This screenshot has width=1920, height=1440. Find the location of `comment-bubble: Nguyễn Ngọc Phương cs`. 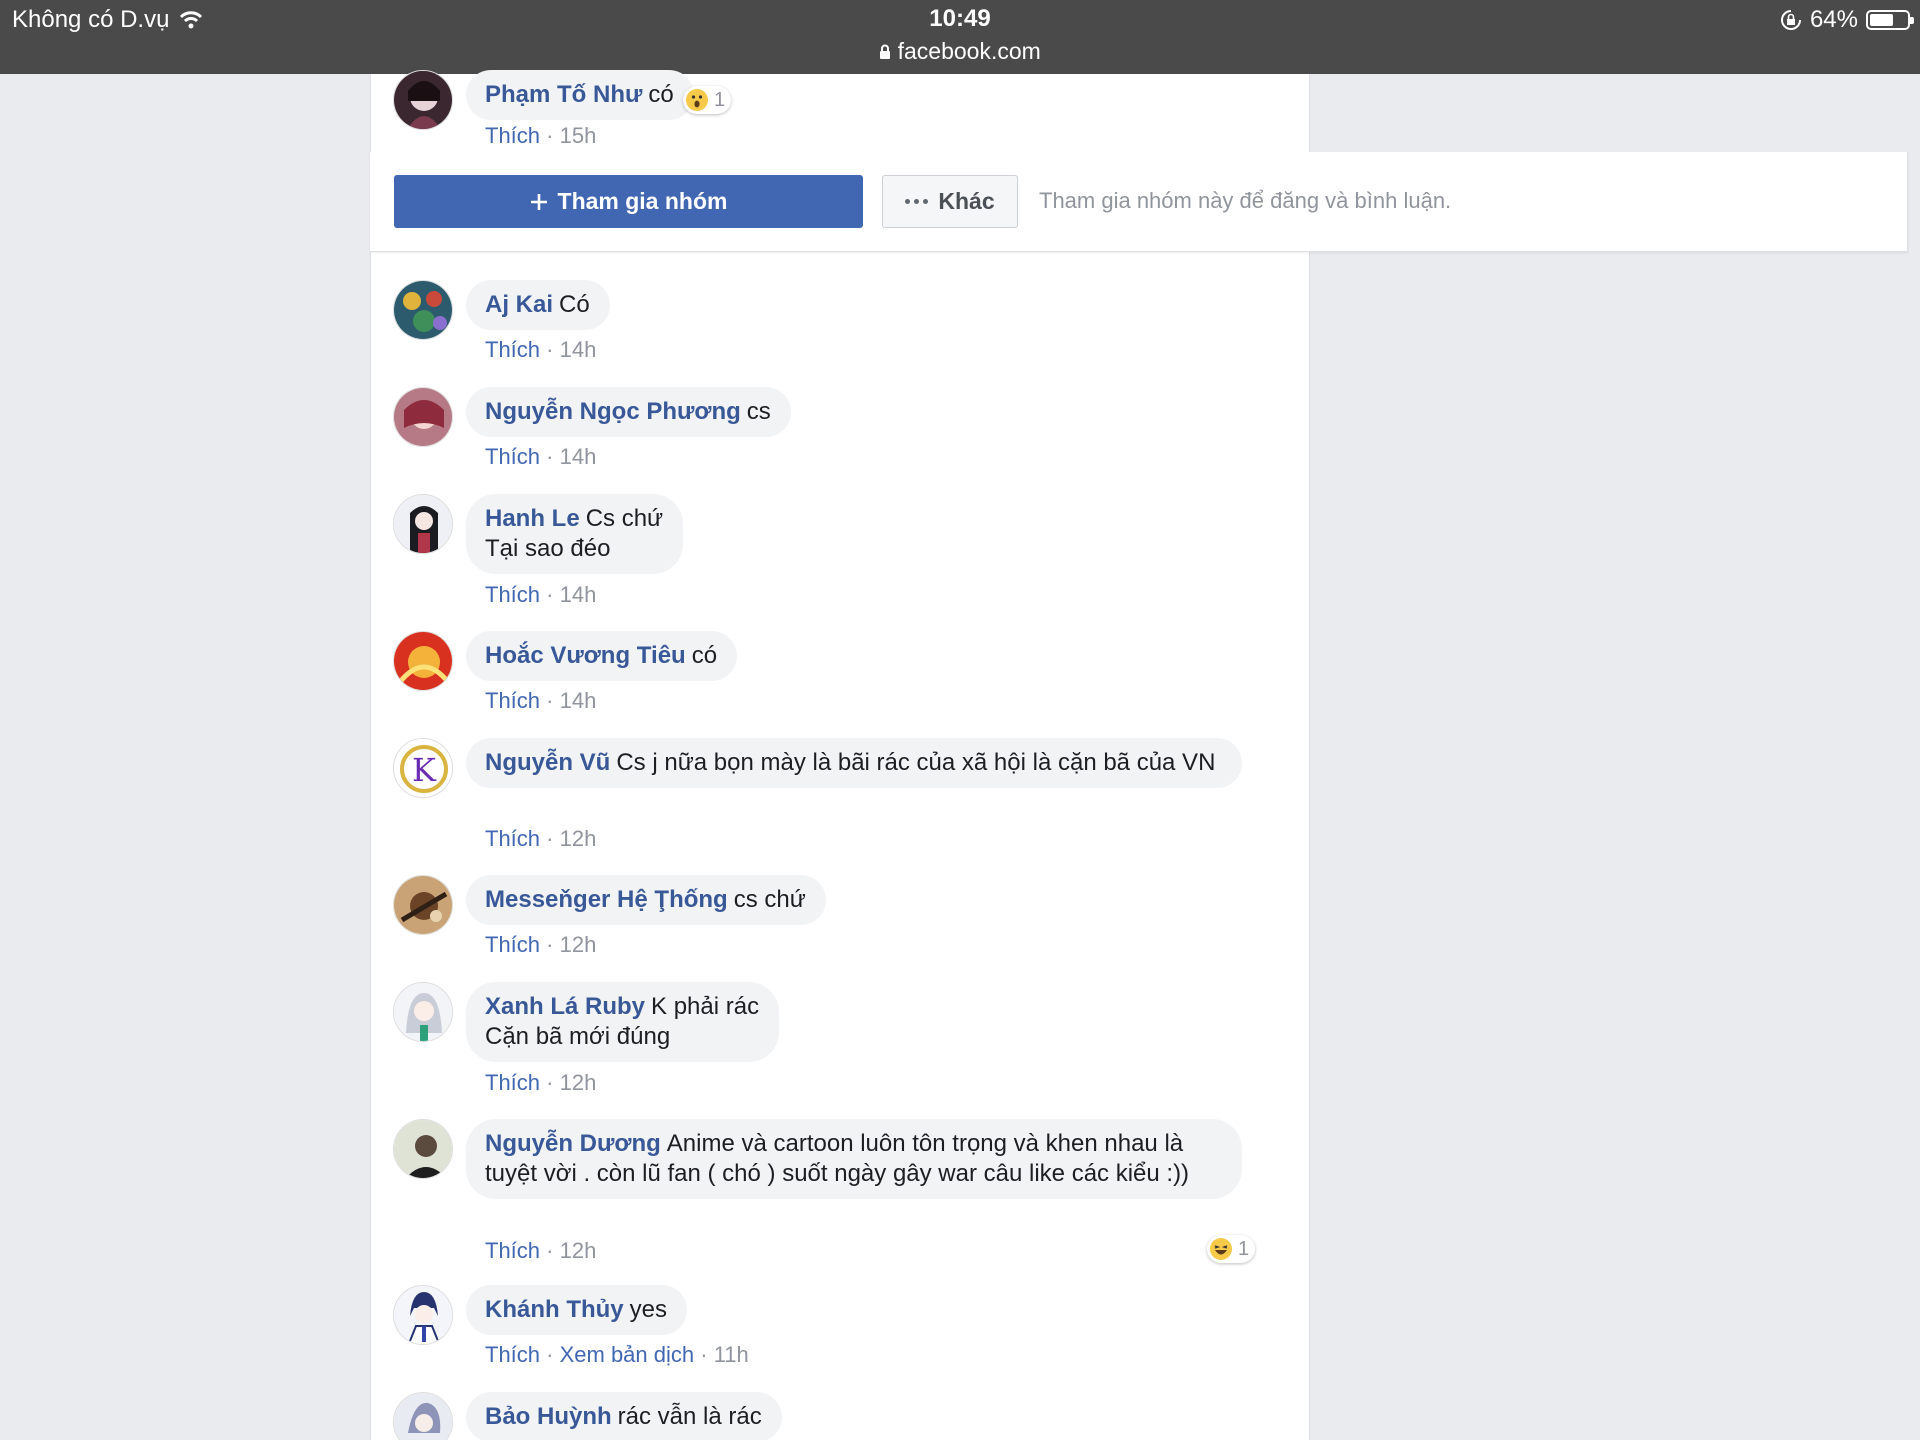

comment-bubble: Nguyễn Ngọc Phương cs is located at coordinates (628, 412).